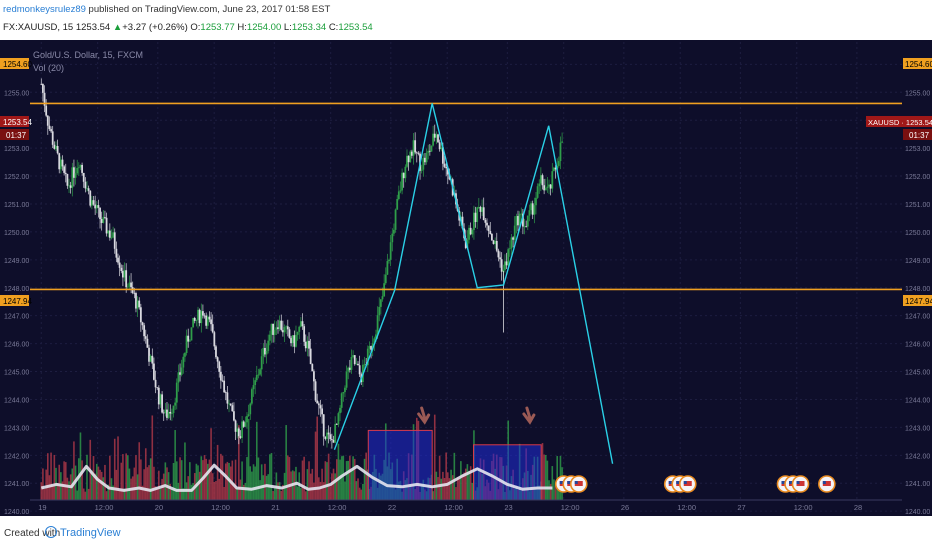 This screenshot has height=550, width=932. I want to click on y-tick-label-left: 1255.00, so click(16, 93).